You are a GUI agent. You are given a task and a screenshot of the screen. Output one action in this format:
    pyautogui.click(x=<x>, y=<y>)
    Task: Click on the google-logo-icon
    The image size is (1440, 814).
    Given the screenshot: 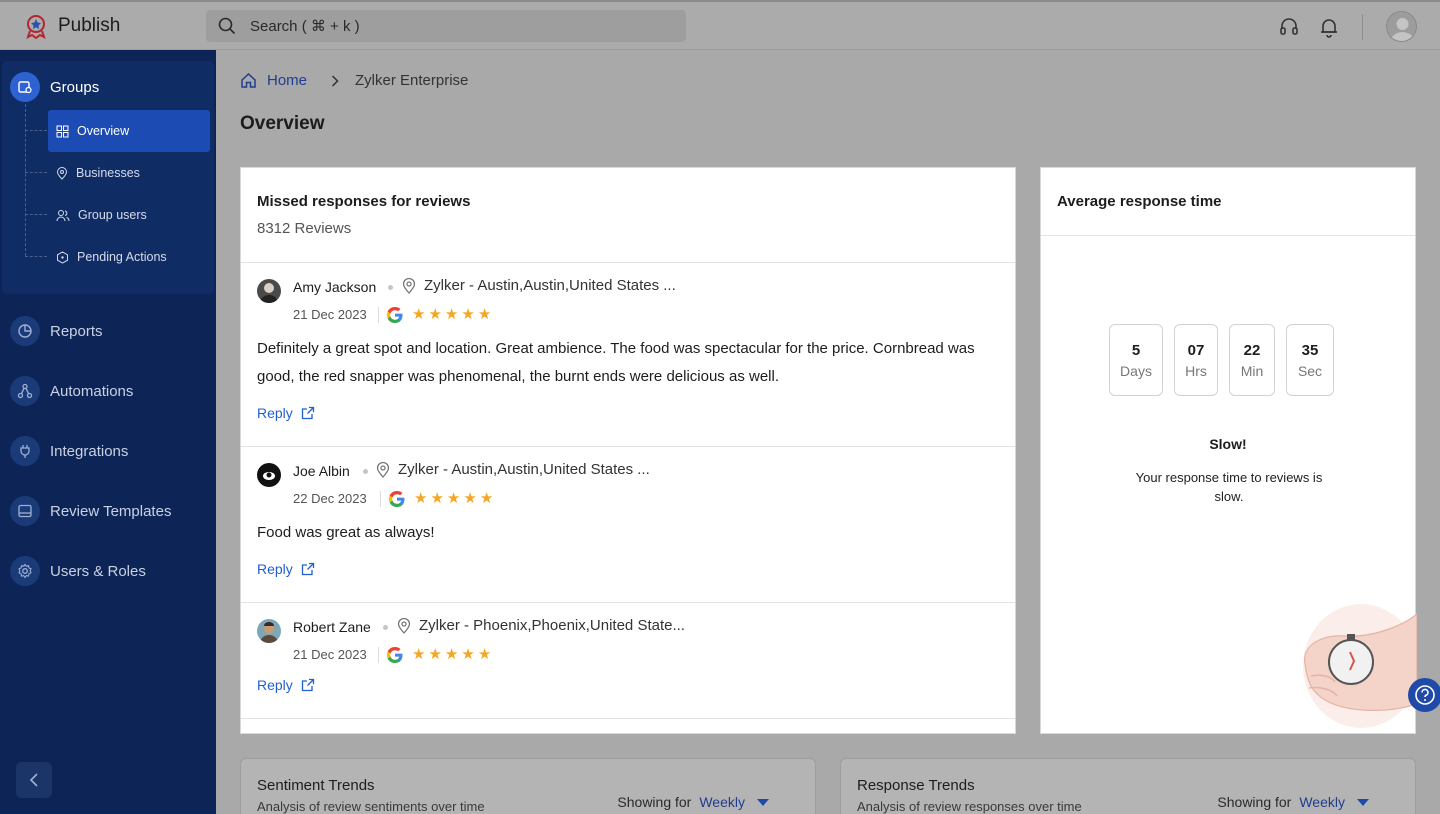 What is the action you would take?
    pyautogui.click(x=394, y=655)
    